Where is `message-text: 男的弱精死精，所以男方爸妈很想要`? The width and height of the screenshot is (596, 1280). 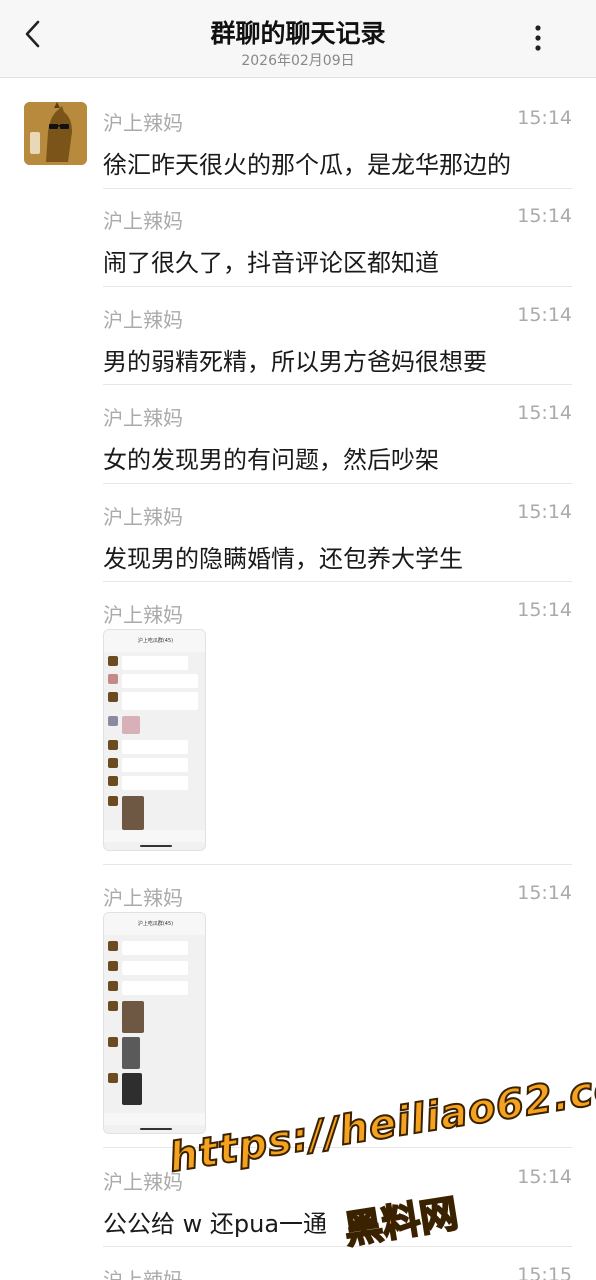
message-text: 男的弱精死精，所以男方爸妈很想要 is located at coordinates (295, 362).